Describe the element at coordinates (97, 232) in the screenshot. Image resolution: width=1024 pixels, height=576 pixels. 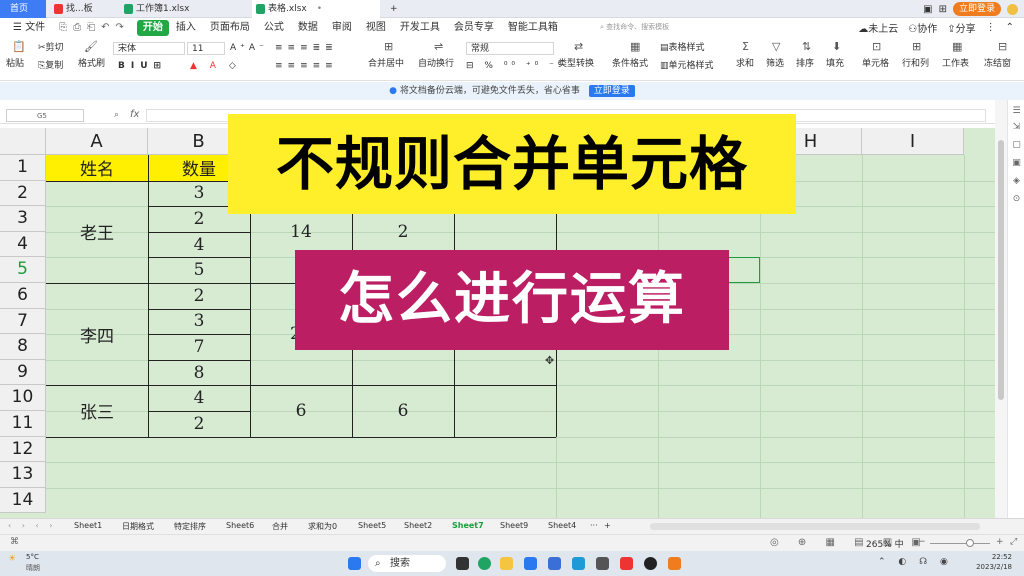
I see `cell-a-wang: 老王` at that location.